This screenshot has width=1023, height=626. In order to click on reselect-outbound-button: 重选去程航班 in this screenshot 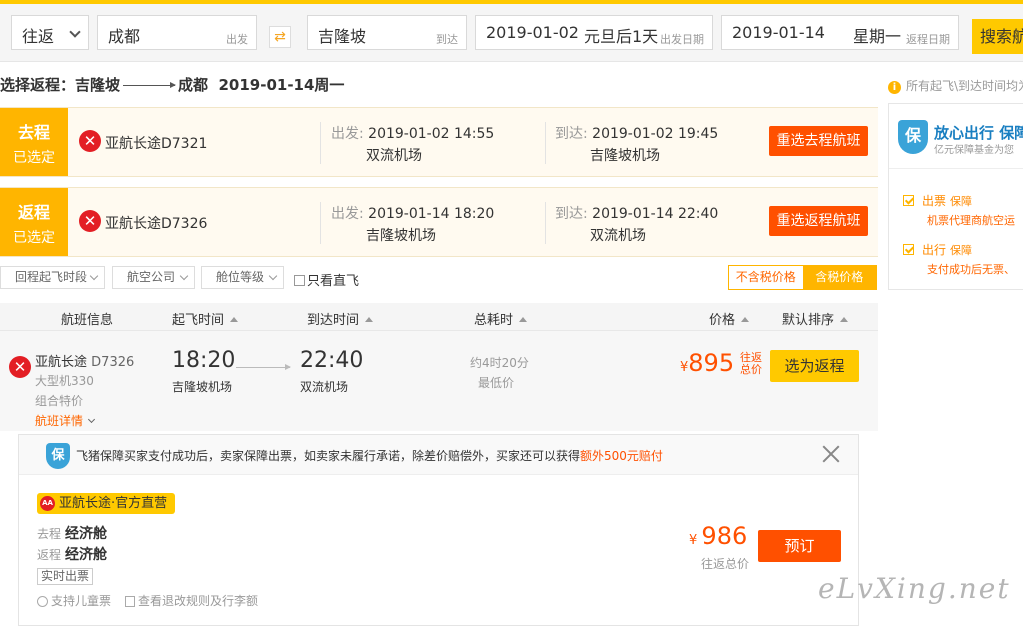, I will do `click(818, 141)`.